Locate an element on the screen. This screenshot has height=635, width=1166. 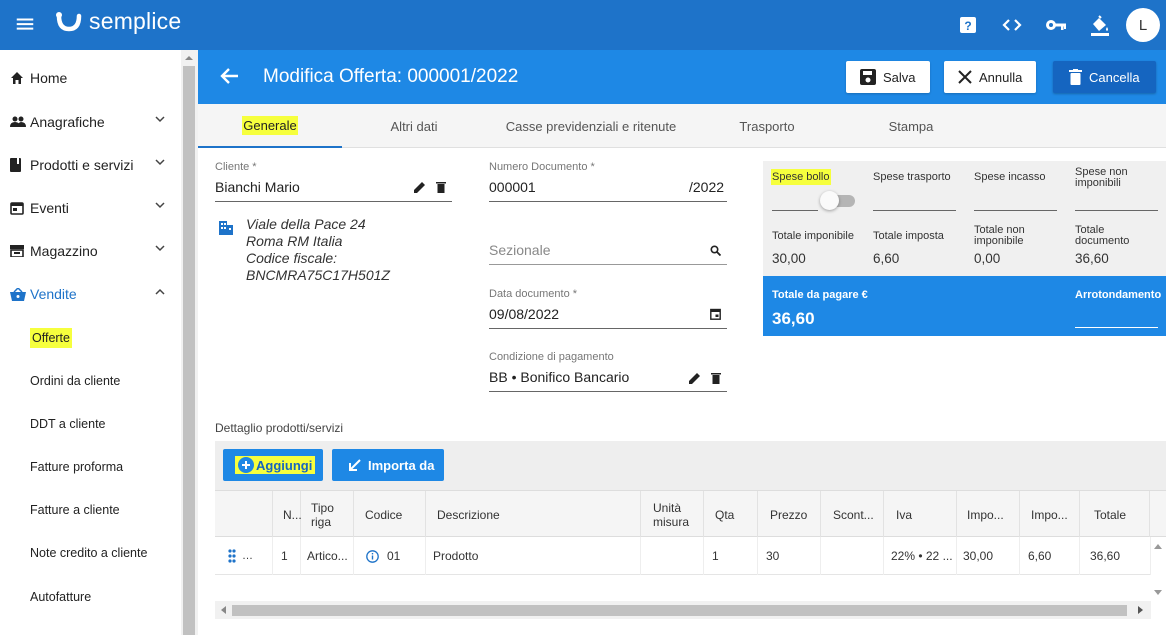
sidebar-item-eventi: Eventi is located at coordinates (90, 208).